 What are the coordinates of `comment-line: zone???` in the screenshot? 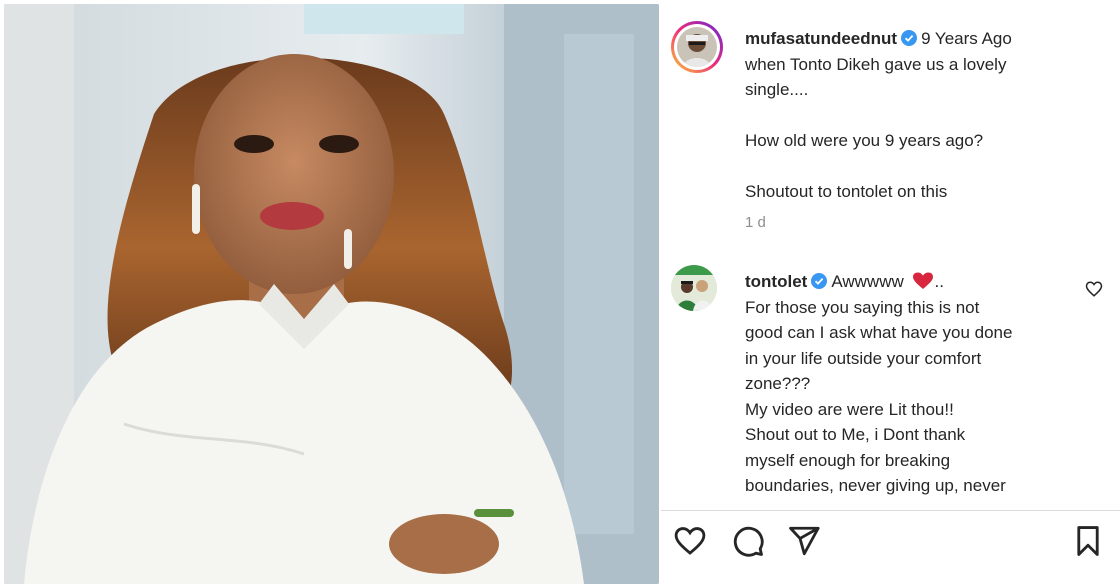 It's located at (778, 383).